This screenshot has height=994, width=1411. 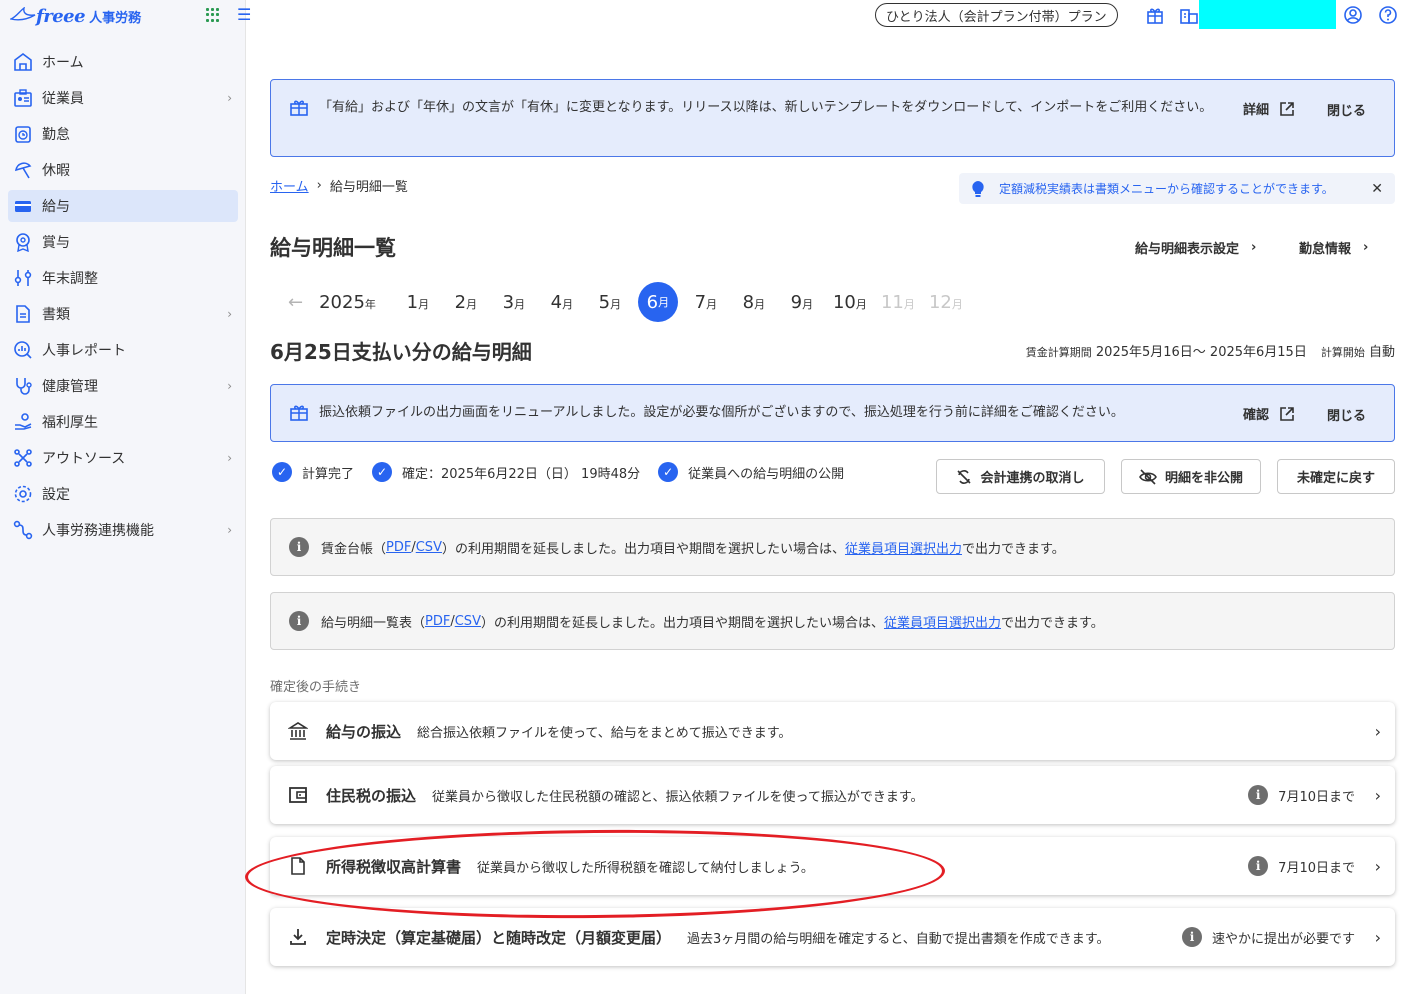 I want to click on month-5: 5月, so click(x=610, y=302).